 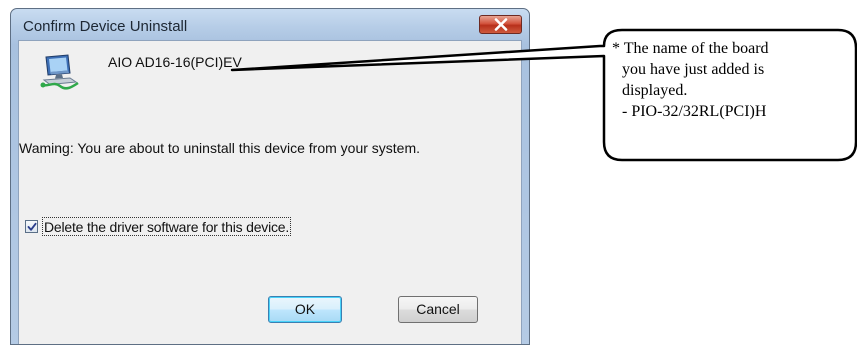 What do you see at coordinates (655, 90) in the screenshot?
I see `callout-line-3: displayed.` at bounding box center [655, 90].